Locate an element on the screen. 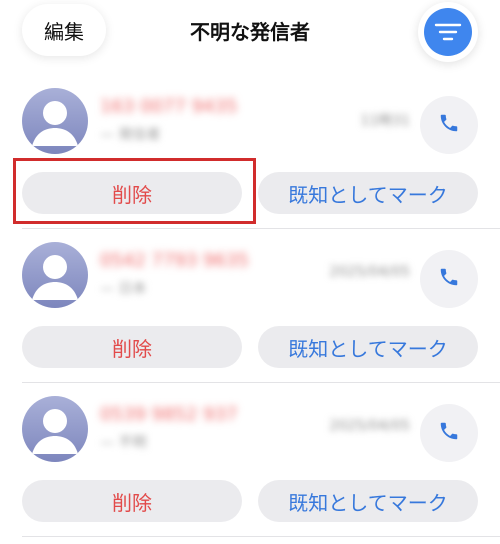  caller-subtitle: — 日本 is located at coordinates (123, 289).